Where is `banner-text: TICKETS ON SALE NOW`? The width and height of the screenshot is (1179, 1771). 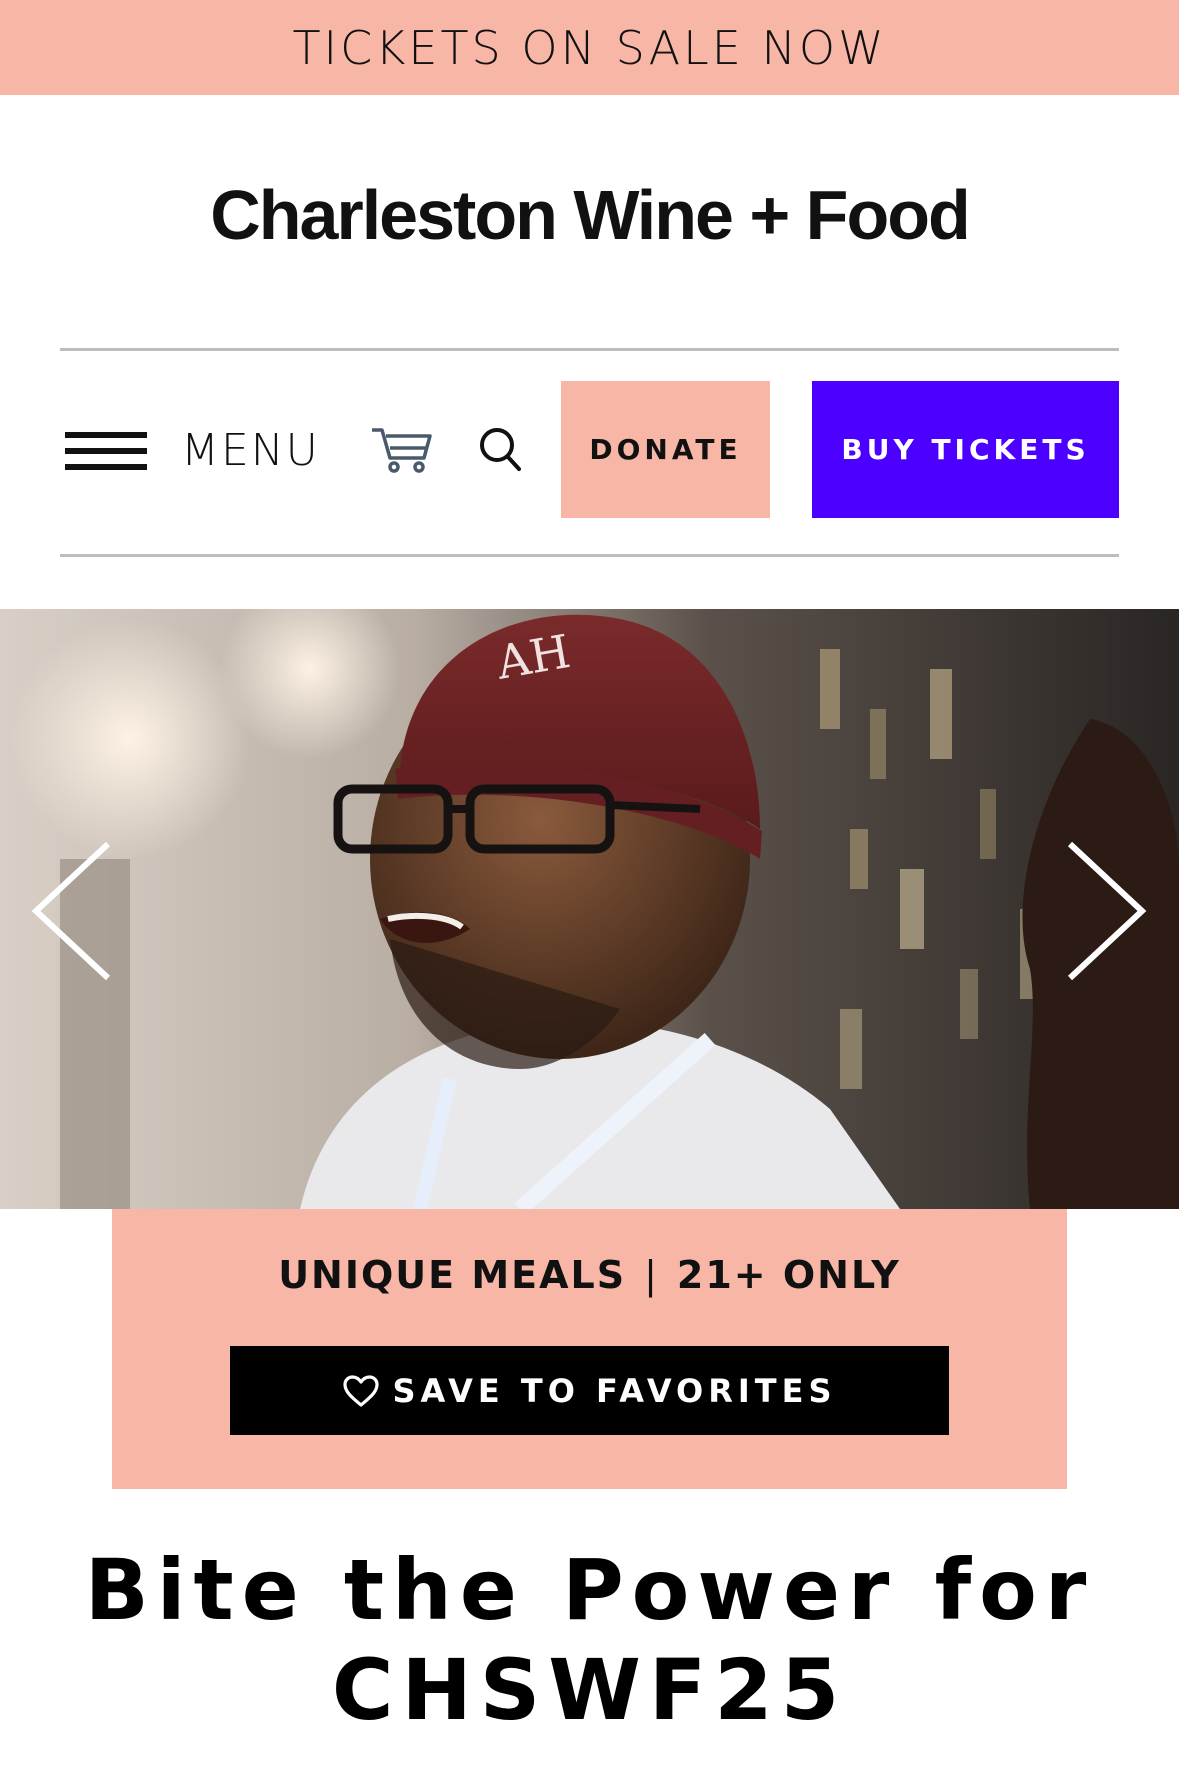
banner-text: TICKETS ON SALE NOW is located at coordinates (589, 48).